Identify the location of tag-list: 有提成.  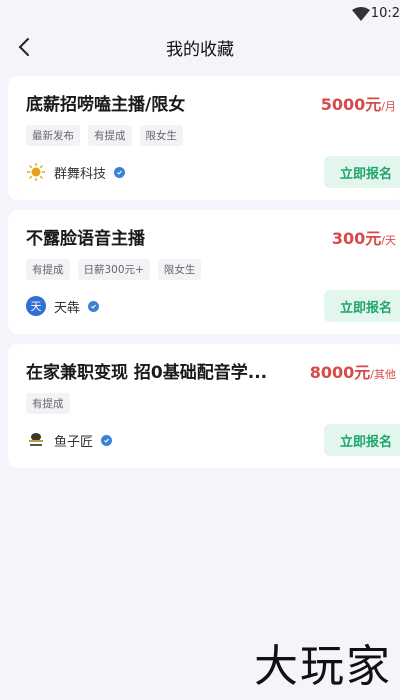
(213, 403).